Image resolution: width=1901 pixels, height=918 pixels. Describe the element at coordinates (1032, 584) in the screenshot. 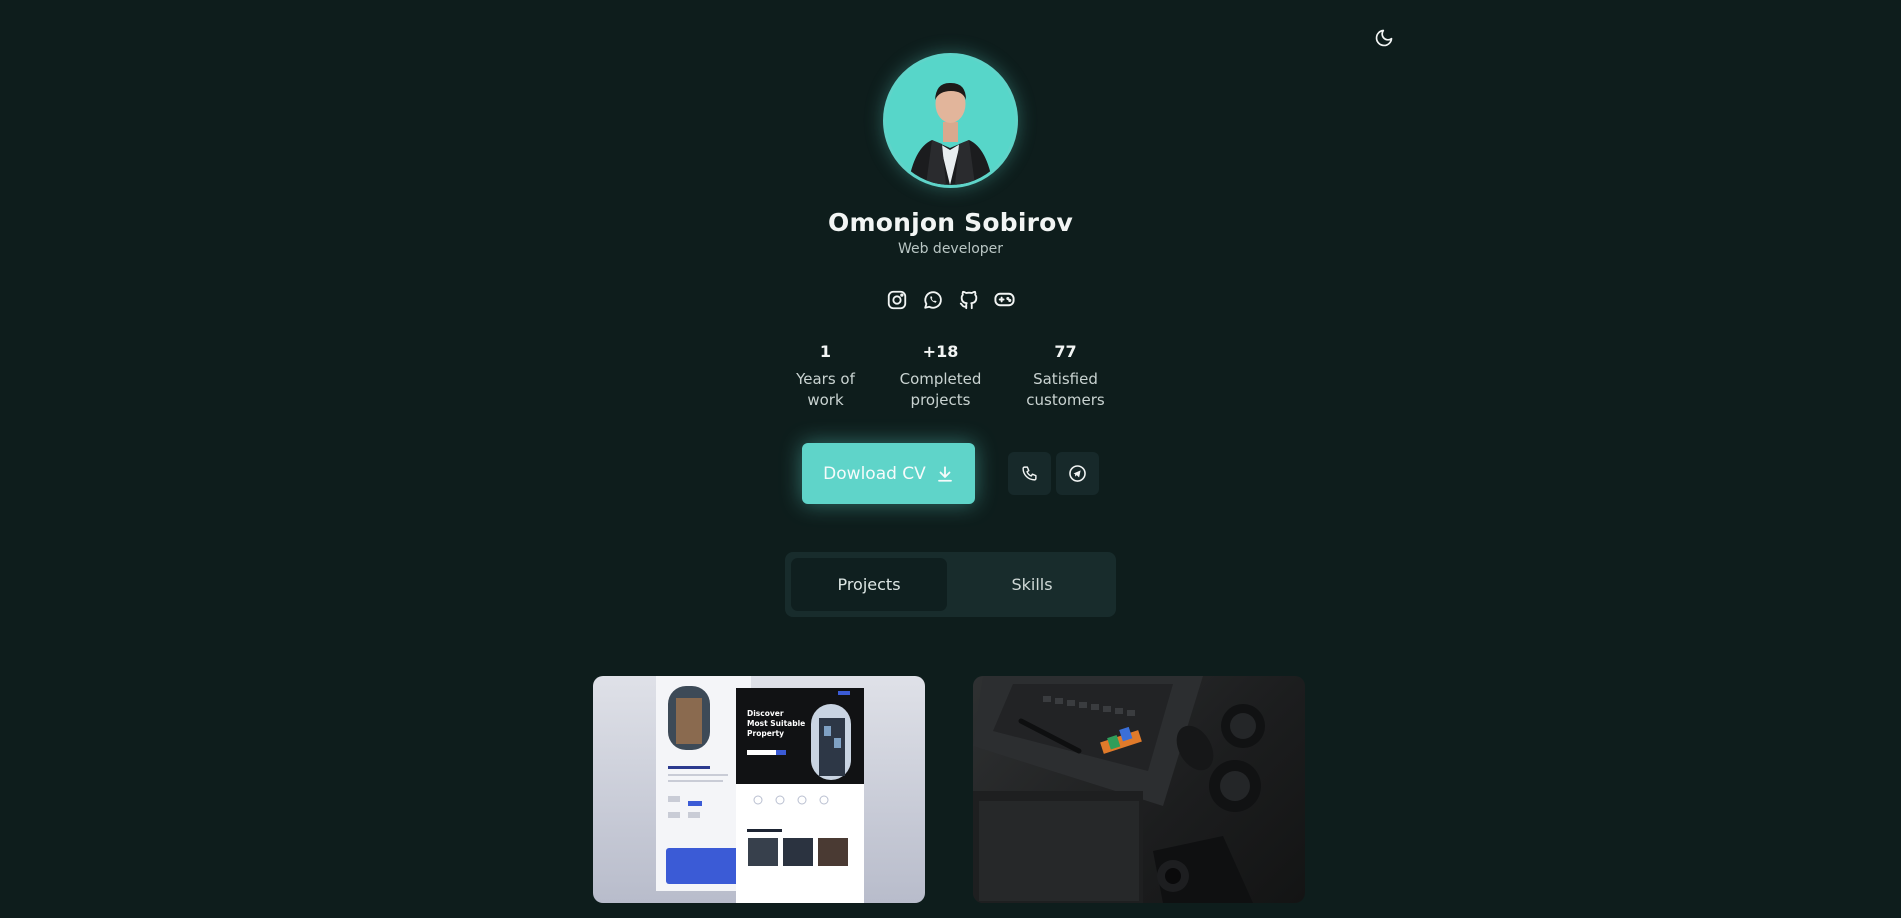

I see `tab-skills: Skills` at that location.